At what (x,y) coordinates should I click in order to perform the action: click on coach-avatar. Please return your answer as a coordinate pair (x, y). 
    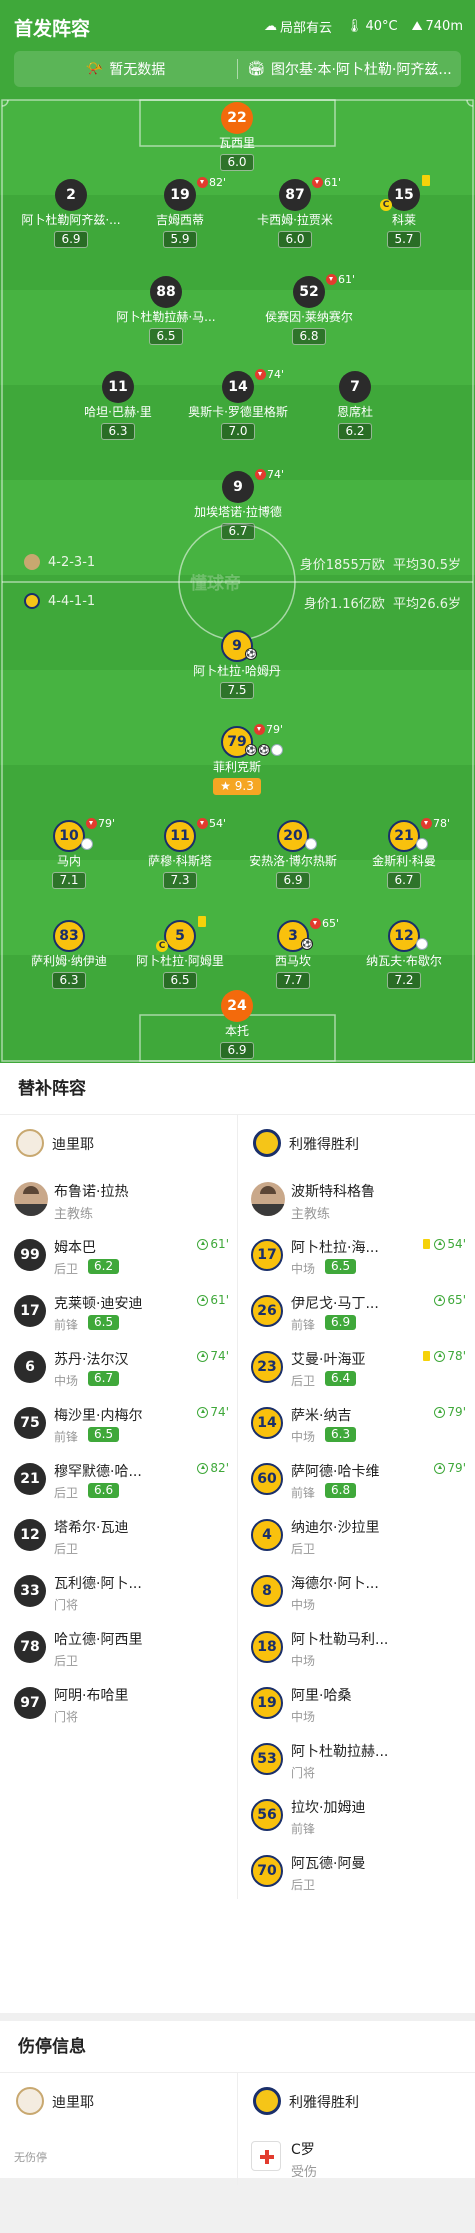
    Looking at the image, I should click on (31, 1199).